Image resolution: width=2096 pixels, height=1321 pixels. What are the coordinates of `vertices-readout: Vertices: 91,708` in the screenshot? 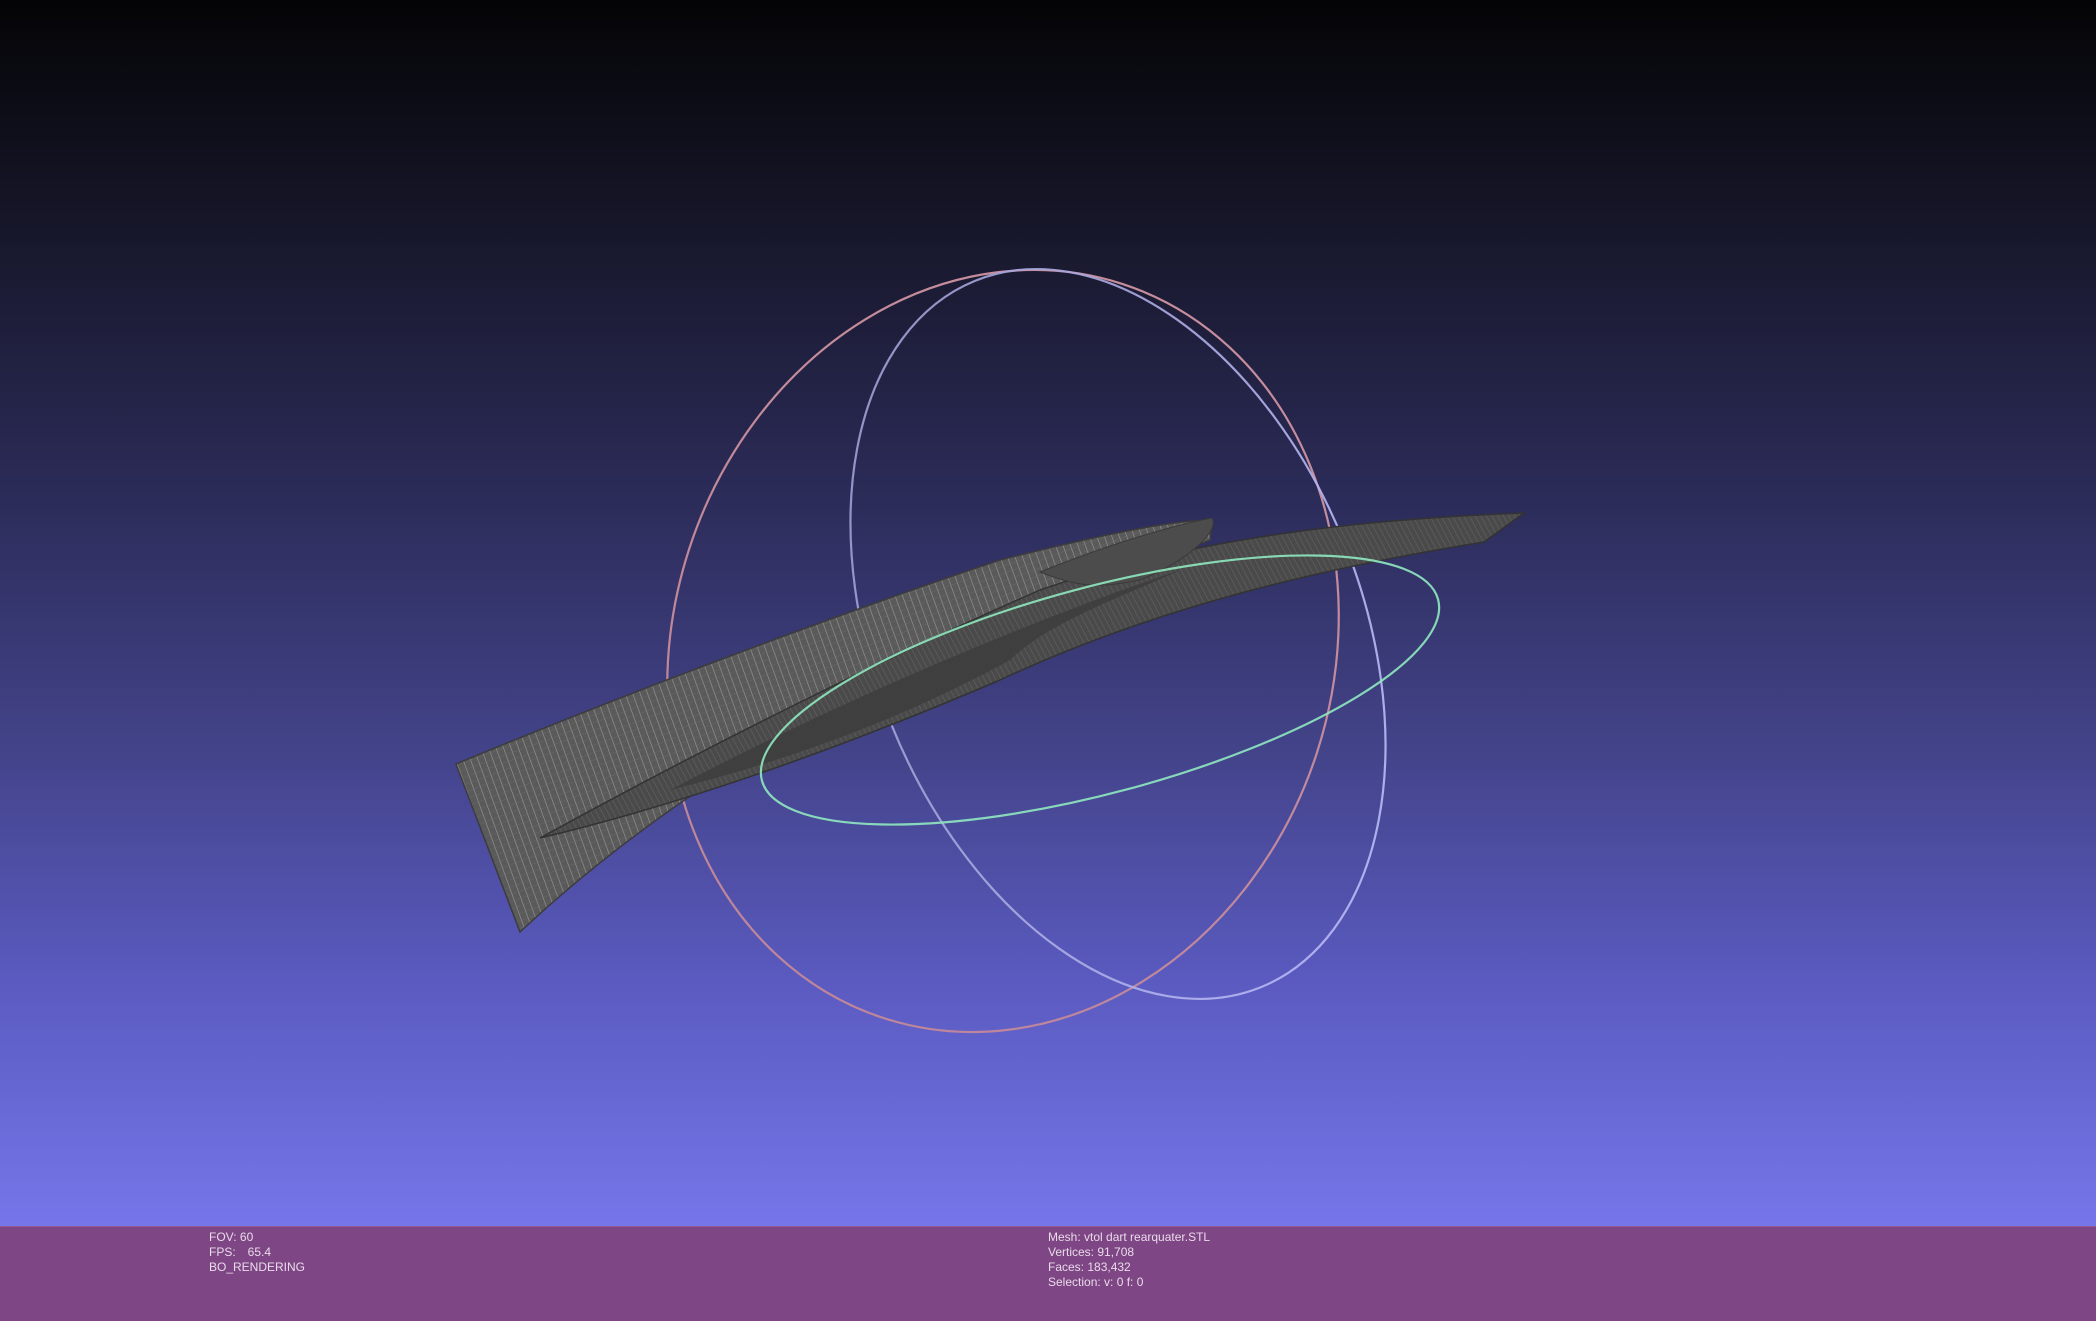 It's located at (1091, 1252).